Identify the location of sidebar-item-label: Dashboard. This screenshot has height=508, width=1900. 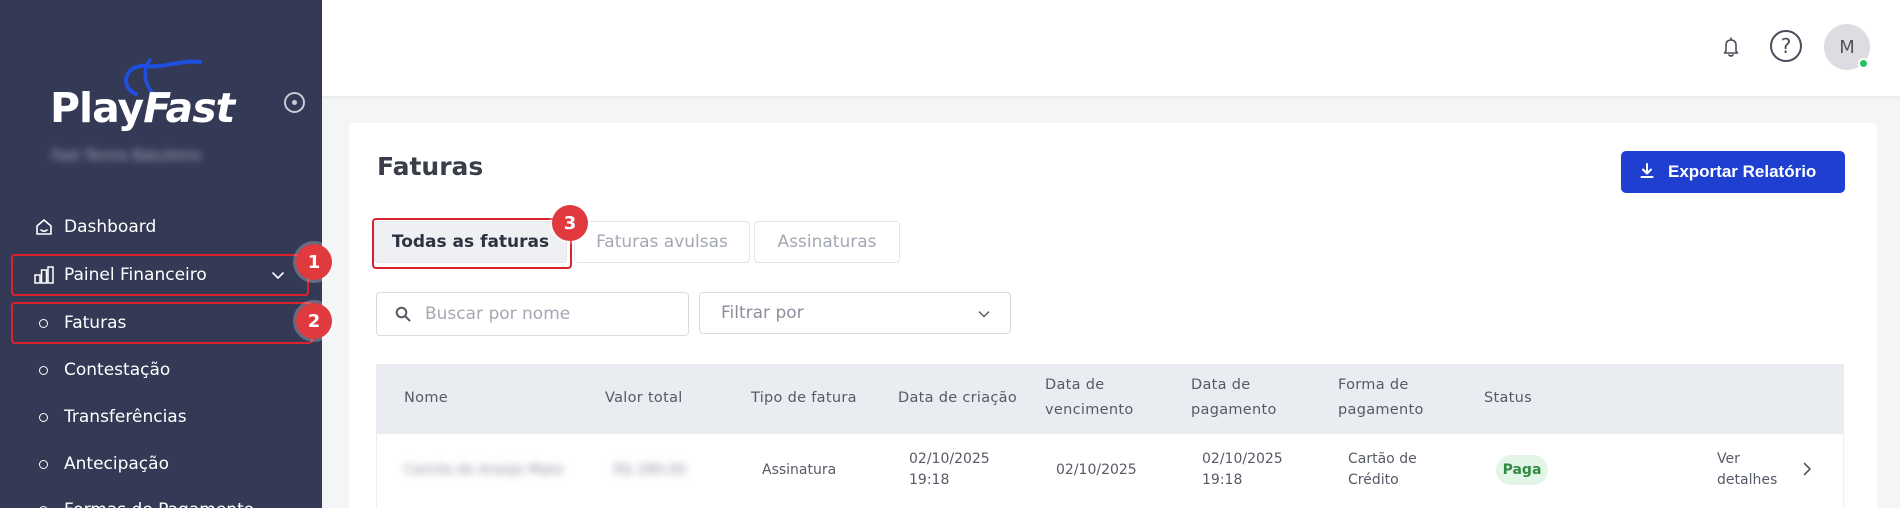
(110, 227).